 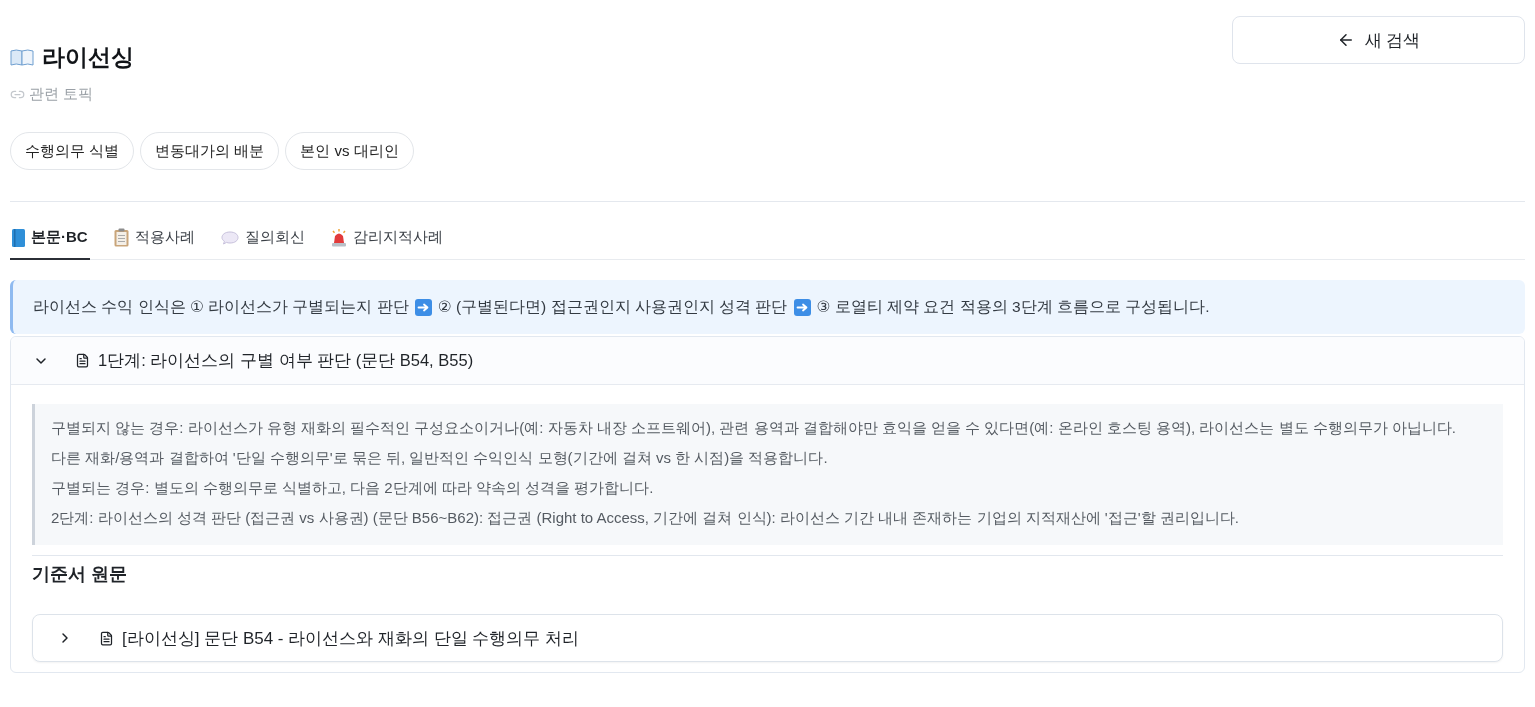 What do you see at coordinates (349, 151) in the screenshot?
I see `topic-chip: 본인 vs 대리인` at bounding box center [349, 151].